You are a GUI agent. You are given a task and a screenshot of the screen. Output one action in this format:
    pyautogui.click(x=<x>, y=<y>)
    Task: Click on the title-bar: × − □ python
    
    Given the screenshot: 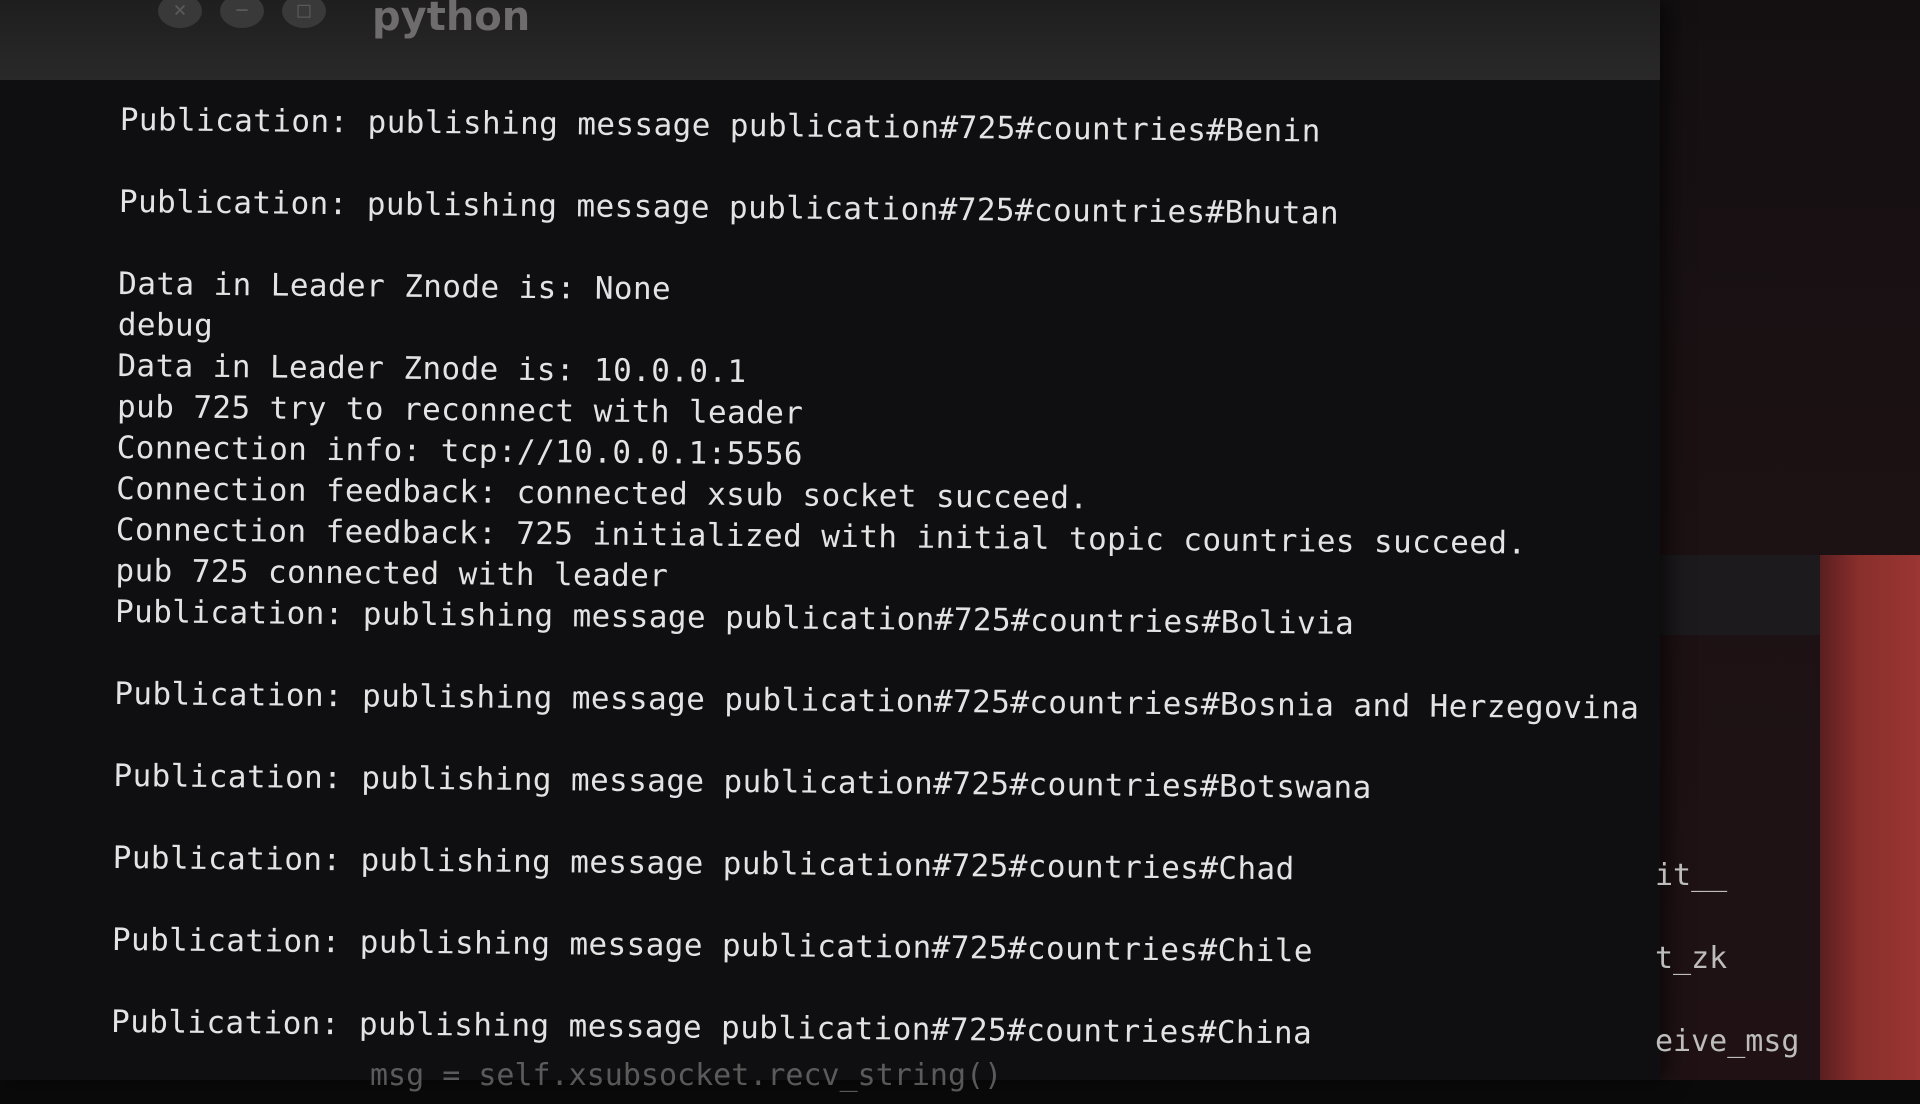 What is the action you would take?
    pyautogui.click(x=830, y=40)
    